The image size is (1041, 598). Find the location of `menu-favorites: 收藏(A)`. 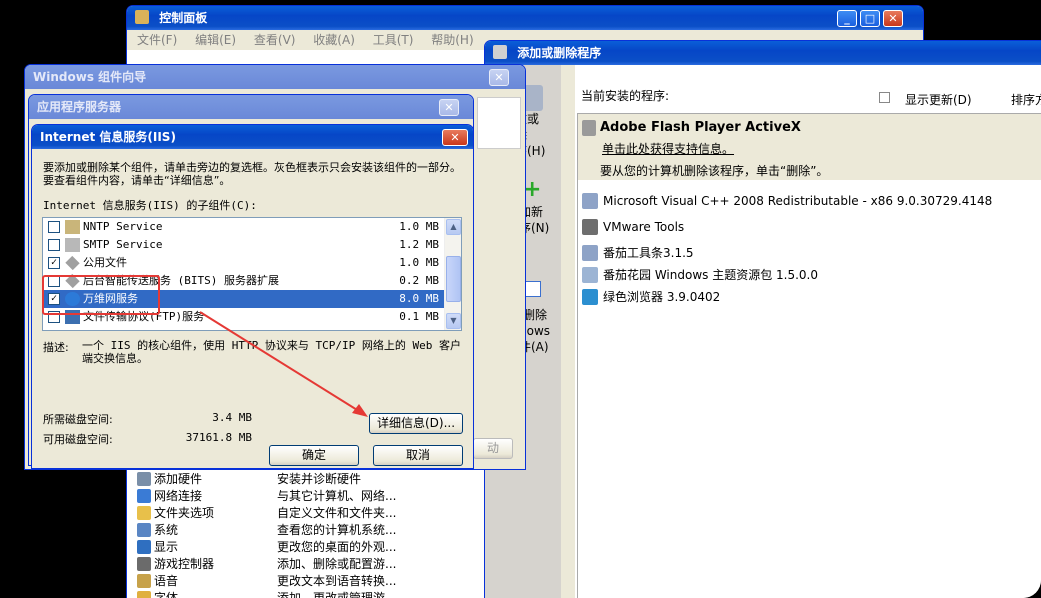

menu-favorites: 收藏(A) is located at coordinates (334, 40).